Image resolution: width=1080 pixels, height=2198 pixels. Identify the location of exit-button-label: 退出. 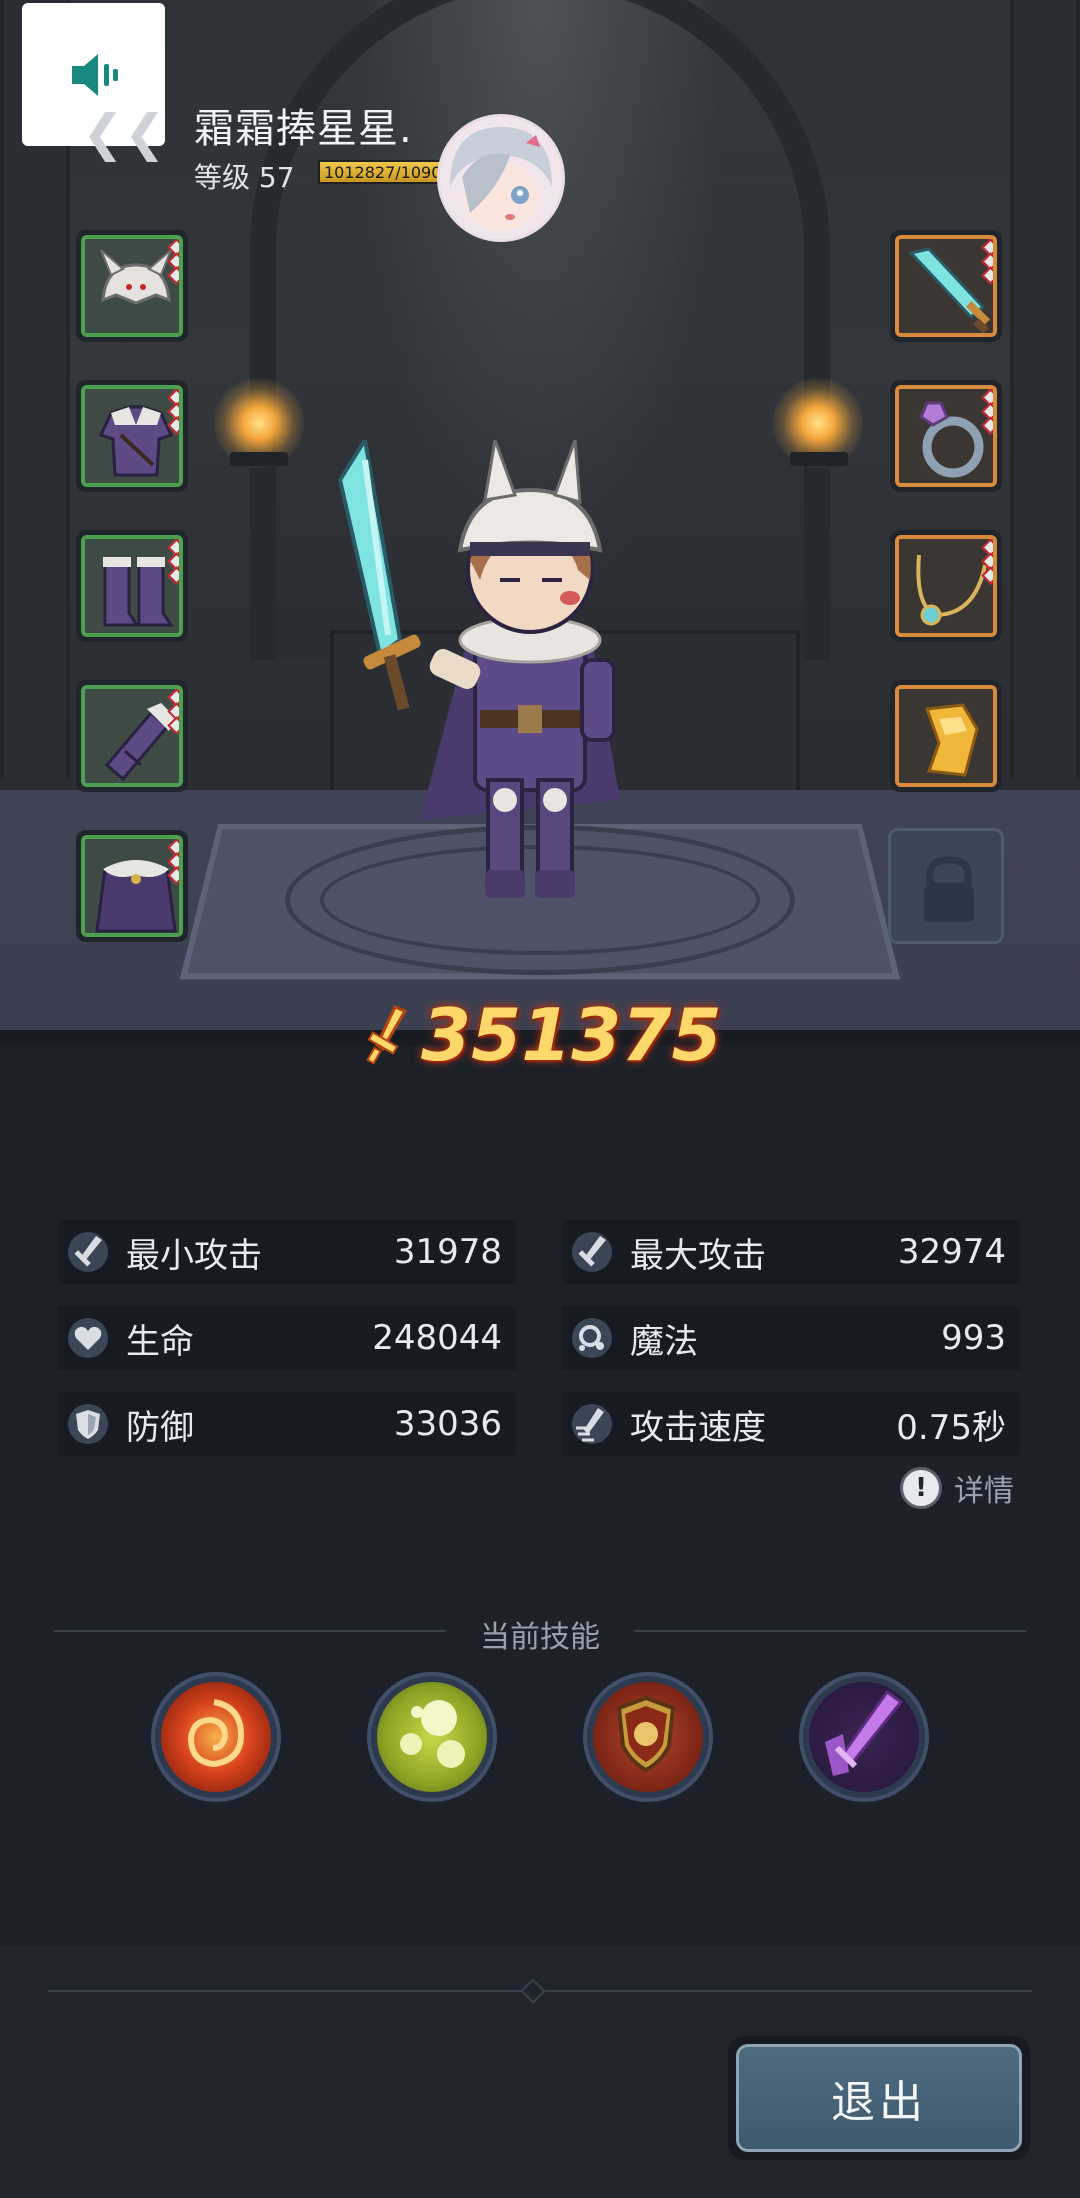
(879, 2098).